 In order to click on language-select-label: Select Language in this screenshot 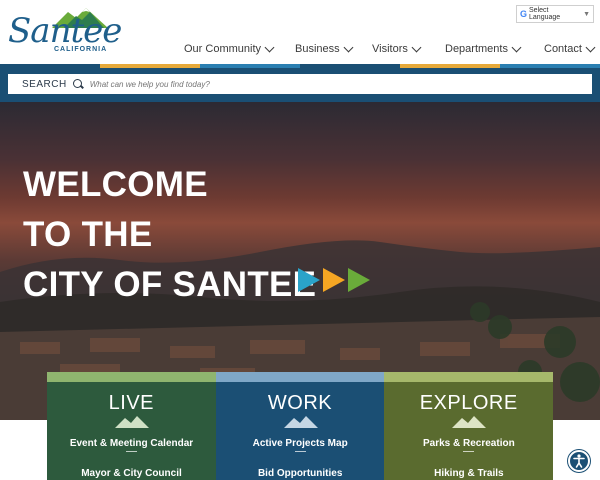, I will do `click(545, 14)`.